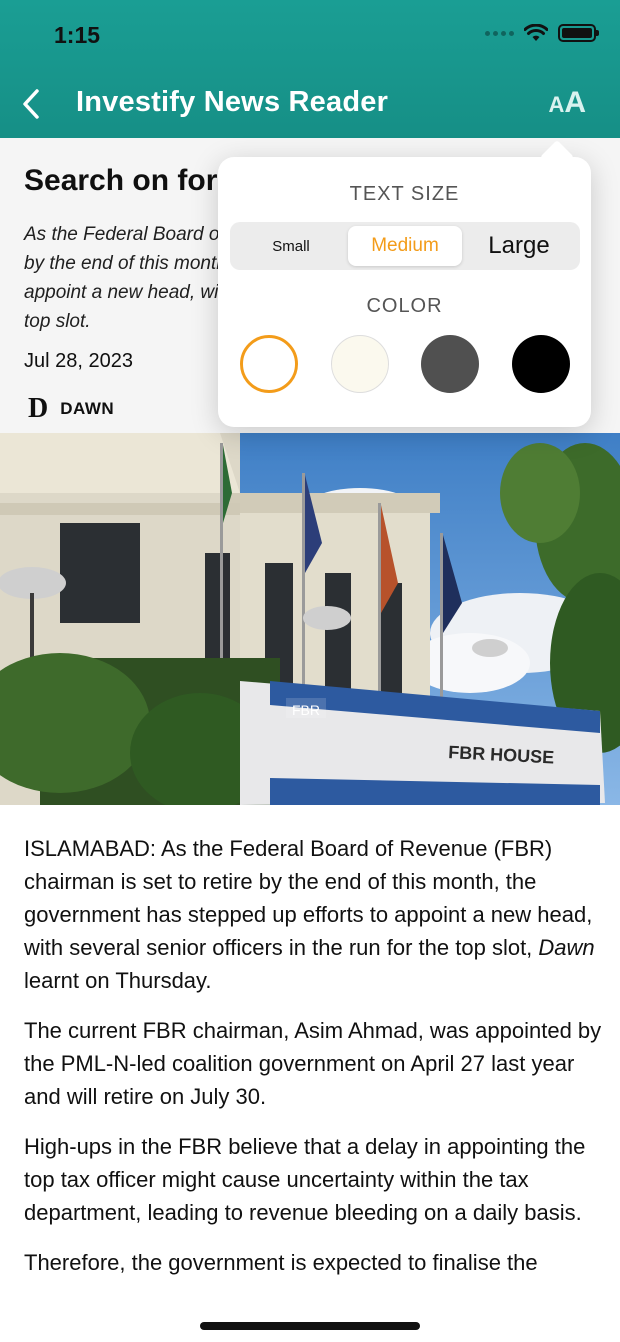  I want to click on color-heading: COLOR, so click(404, 306).